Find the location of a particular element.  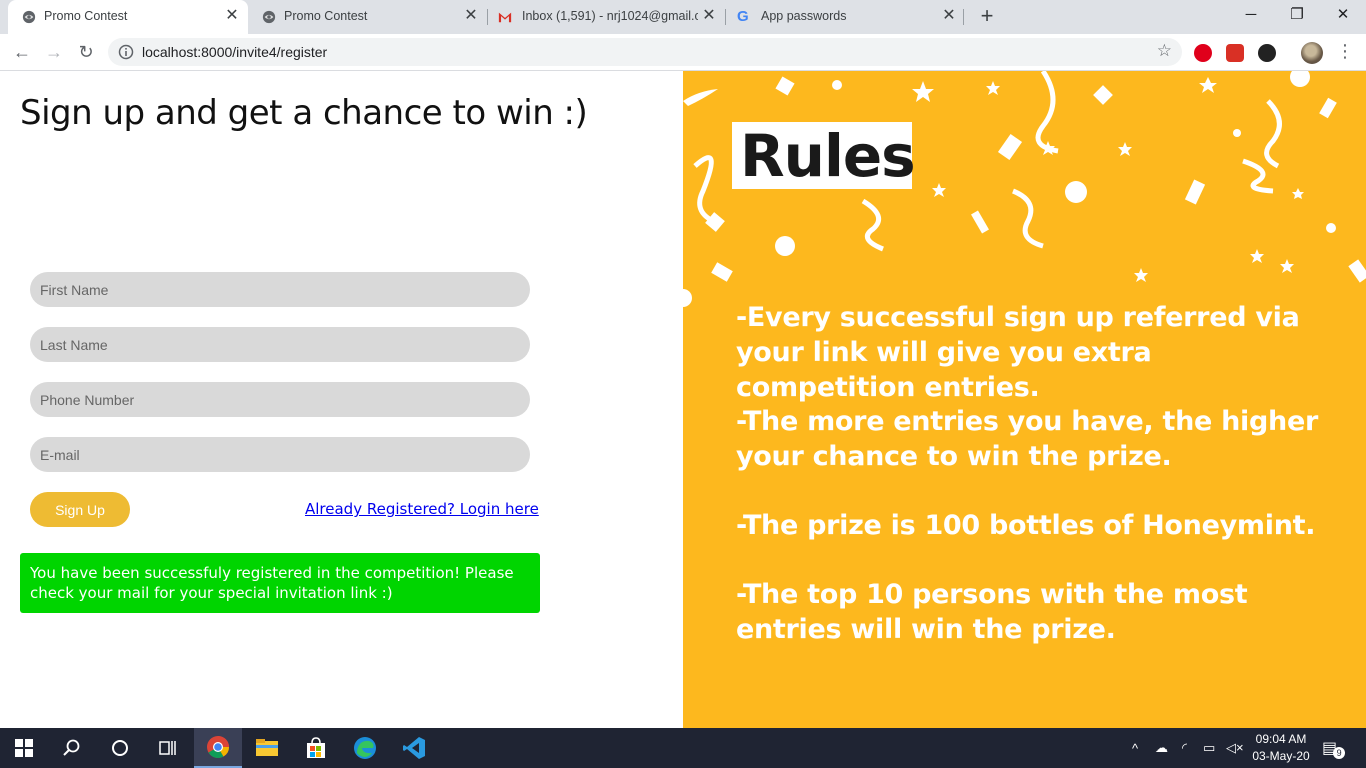

tab-gmail-inbox: Inbox (1,591) - nrj1024@gmail.co ✕ is located at coordinates (607, 17).